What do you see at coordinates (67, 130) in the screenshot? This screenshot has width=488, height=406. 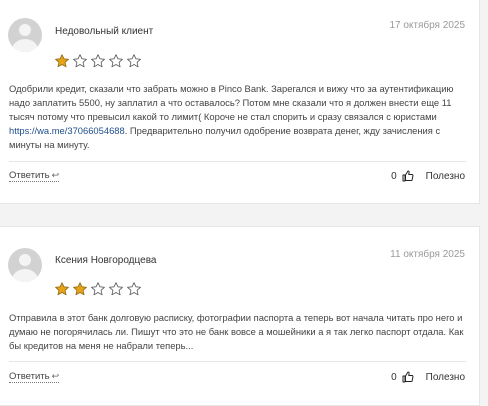 I see `review-link: https://wa.me/37066054688` at bounding box center [67, 130].